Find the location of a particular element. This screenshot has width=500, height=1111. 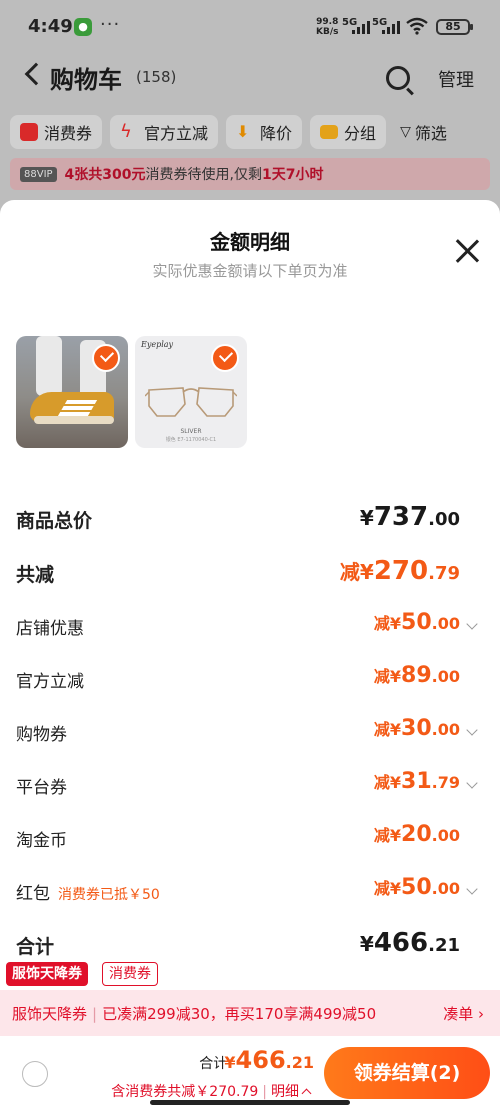

signal-bars-1-icon is located at coordinates (361, 27).